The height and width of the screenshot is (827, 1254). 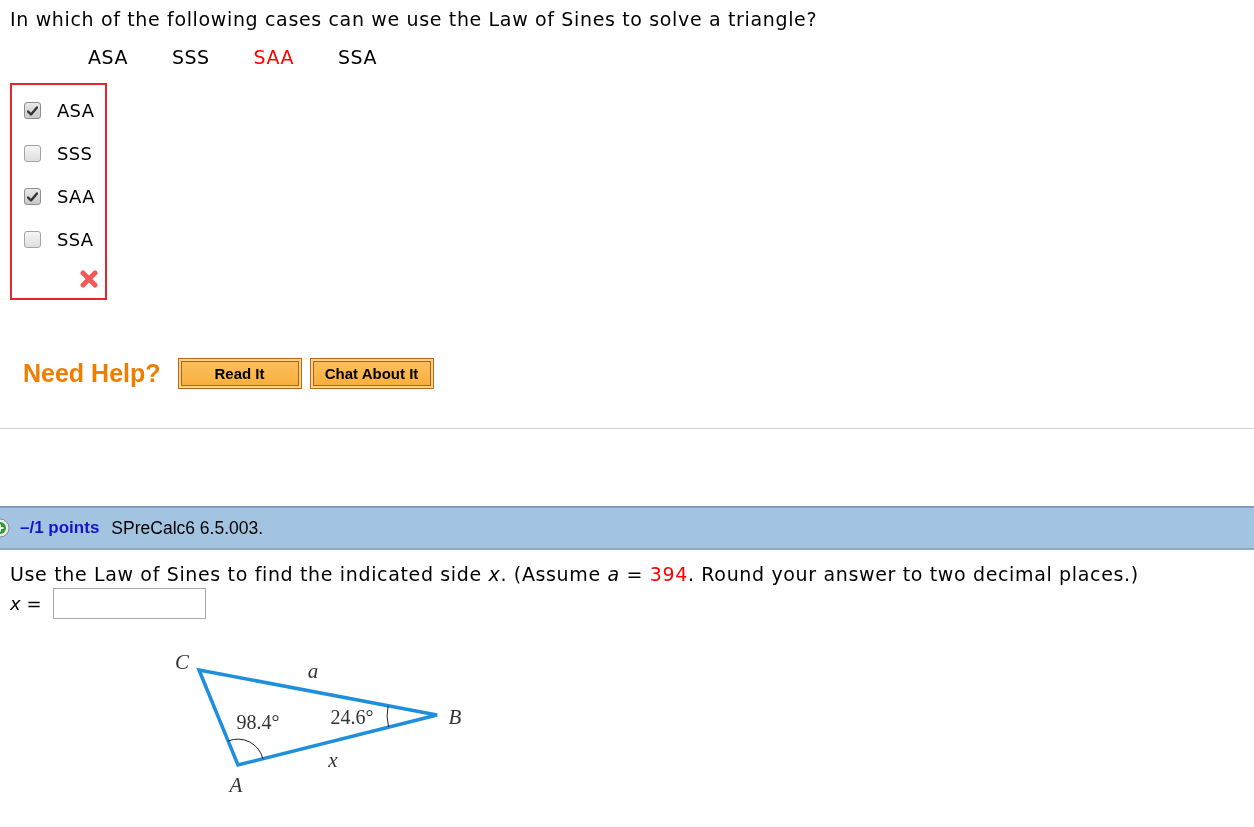 What do you see at coordinates (26, 603) in the screenshot?
I see `answer-label: x =` at bounding box center [26, 603].